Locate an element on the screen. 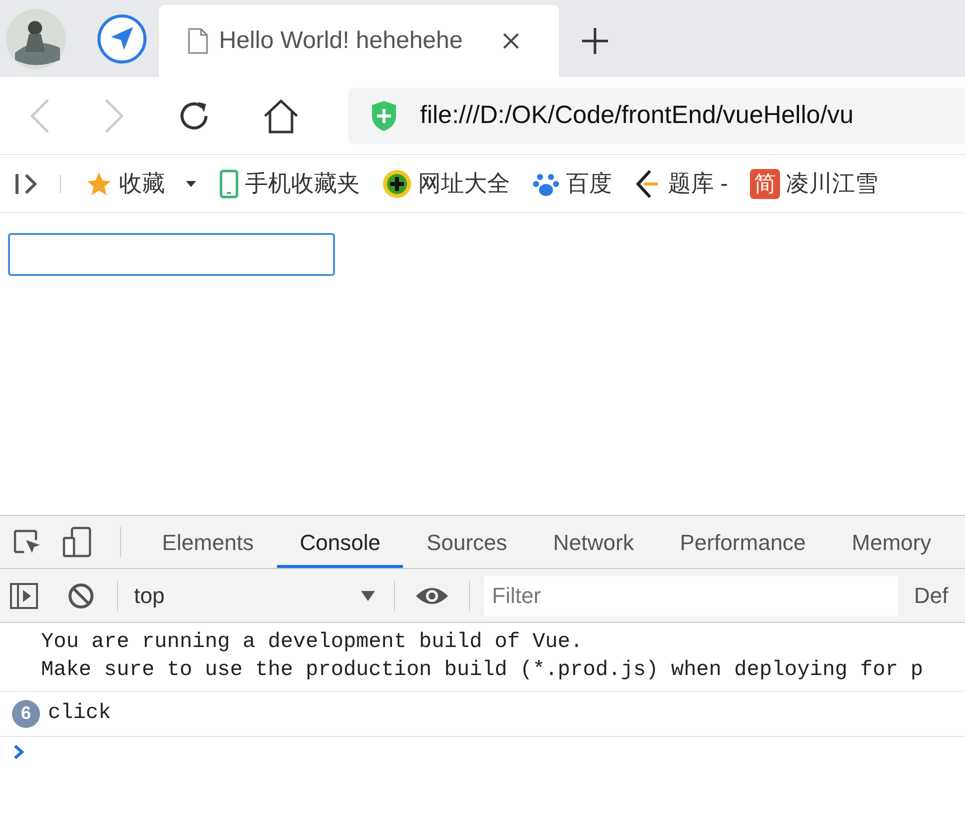 Image resolution: width=965 pixels, height=814 pixels. levels-dropdown: Def is located at coordinates (931, 595).